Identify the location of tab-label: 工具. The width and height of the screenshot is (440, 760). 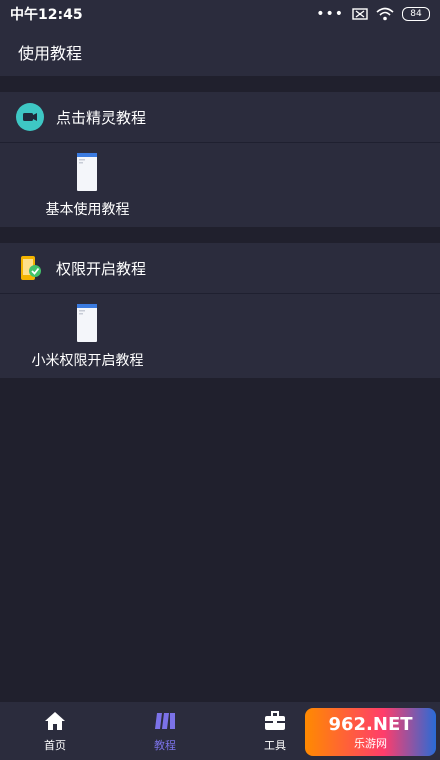
(275, 745).